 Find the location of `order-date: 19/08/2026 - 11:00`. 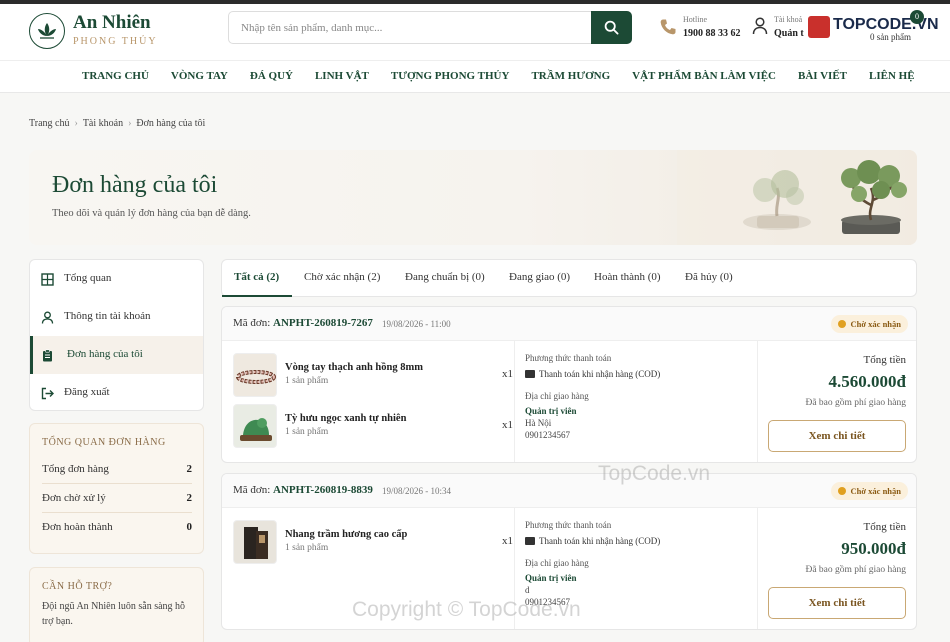

order-date: 19/08/2026 - 11:00 is located at coordinates (416, 324).